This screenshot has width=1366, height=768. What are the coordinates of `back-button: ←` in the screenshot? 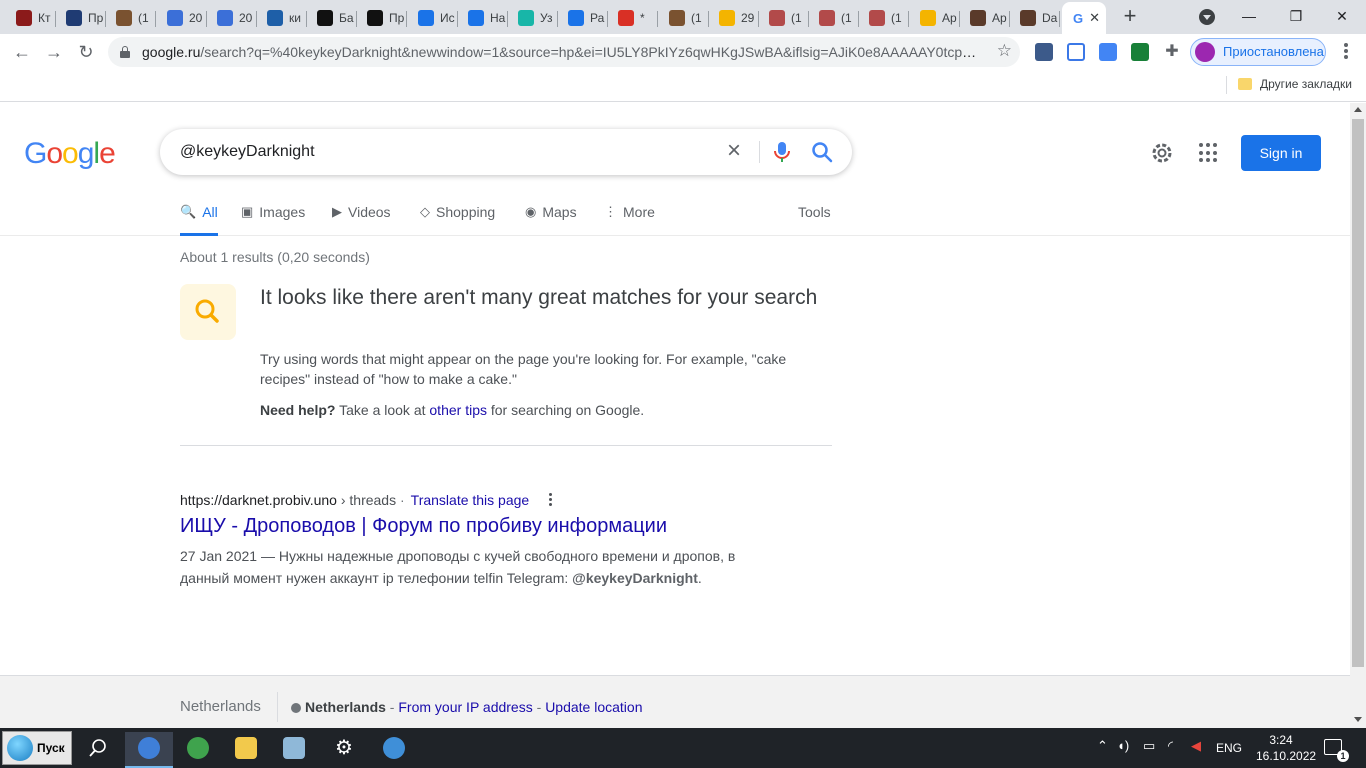 It's located at (22, 52).